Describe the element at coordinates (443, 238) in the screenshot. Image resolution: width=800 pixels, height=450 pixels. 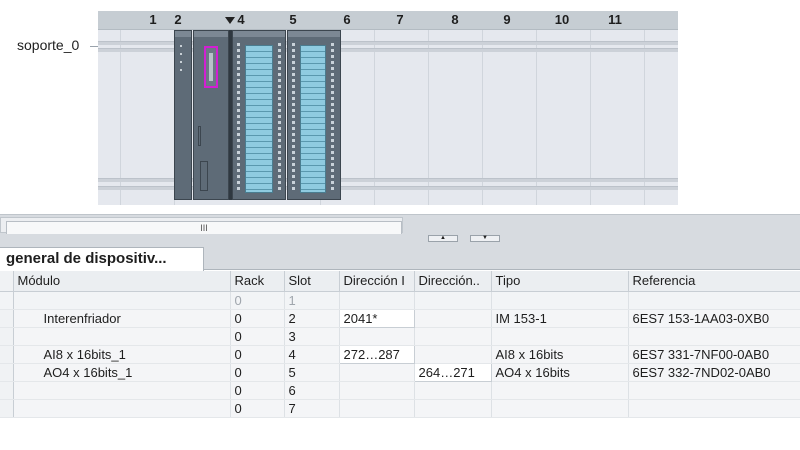
I see `splitter-collapse-up-icon: ▲` at that location.